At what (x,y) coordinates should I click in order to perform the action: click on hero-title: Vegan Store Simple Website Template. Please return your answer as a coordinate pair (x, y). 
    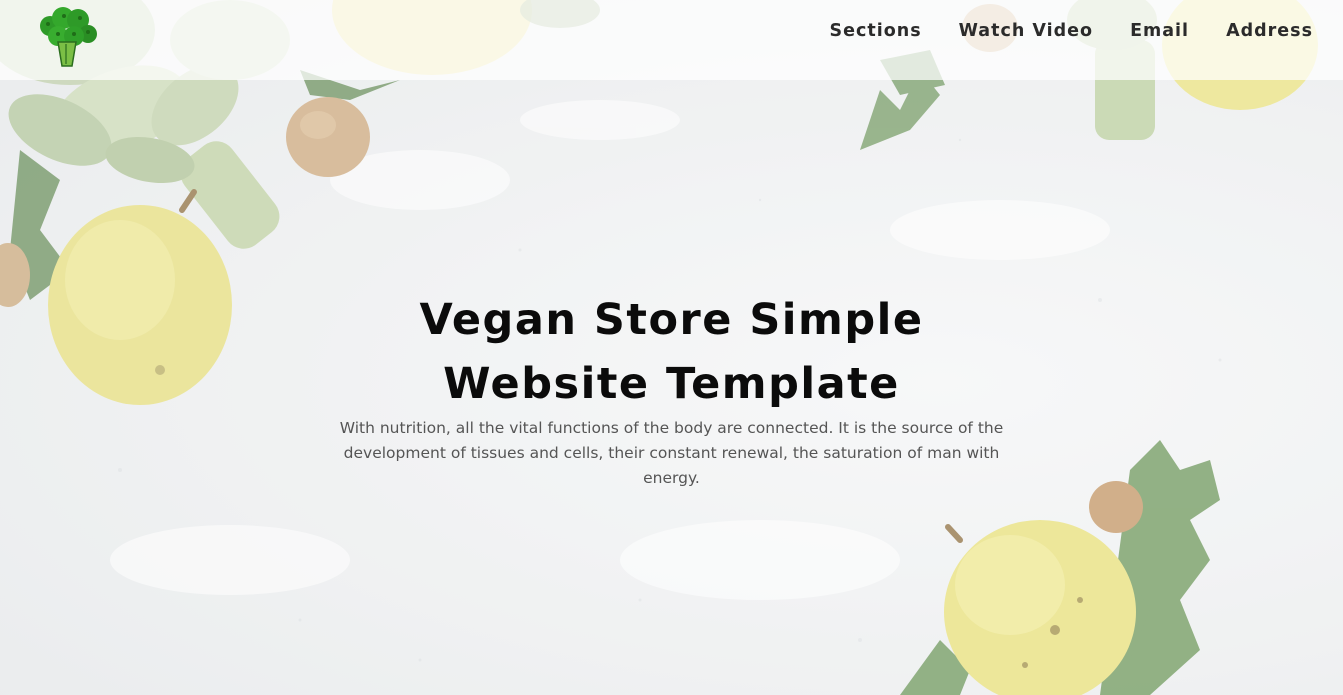
    Looking at the image, I should click on (671, 352).